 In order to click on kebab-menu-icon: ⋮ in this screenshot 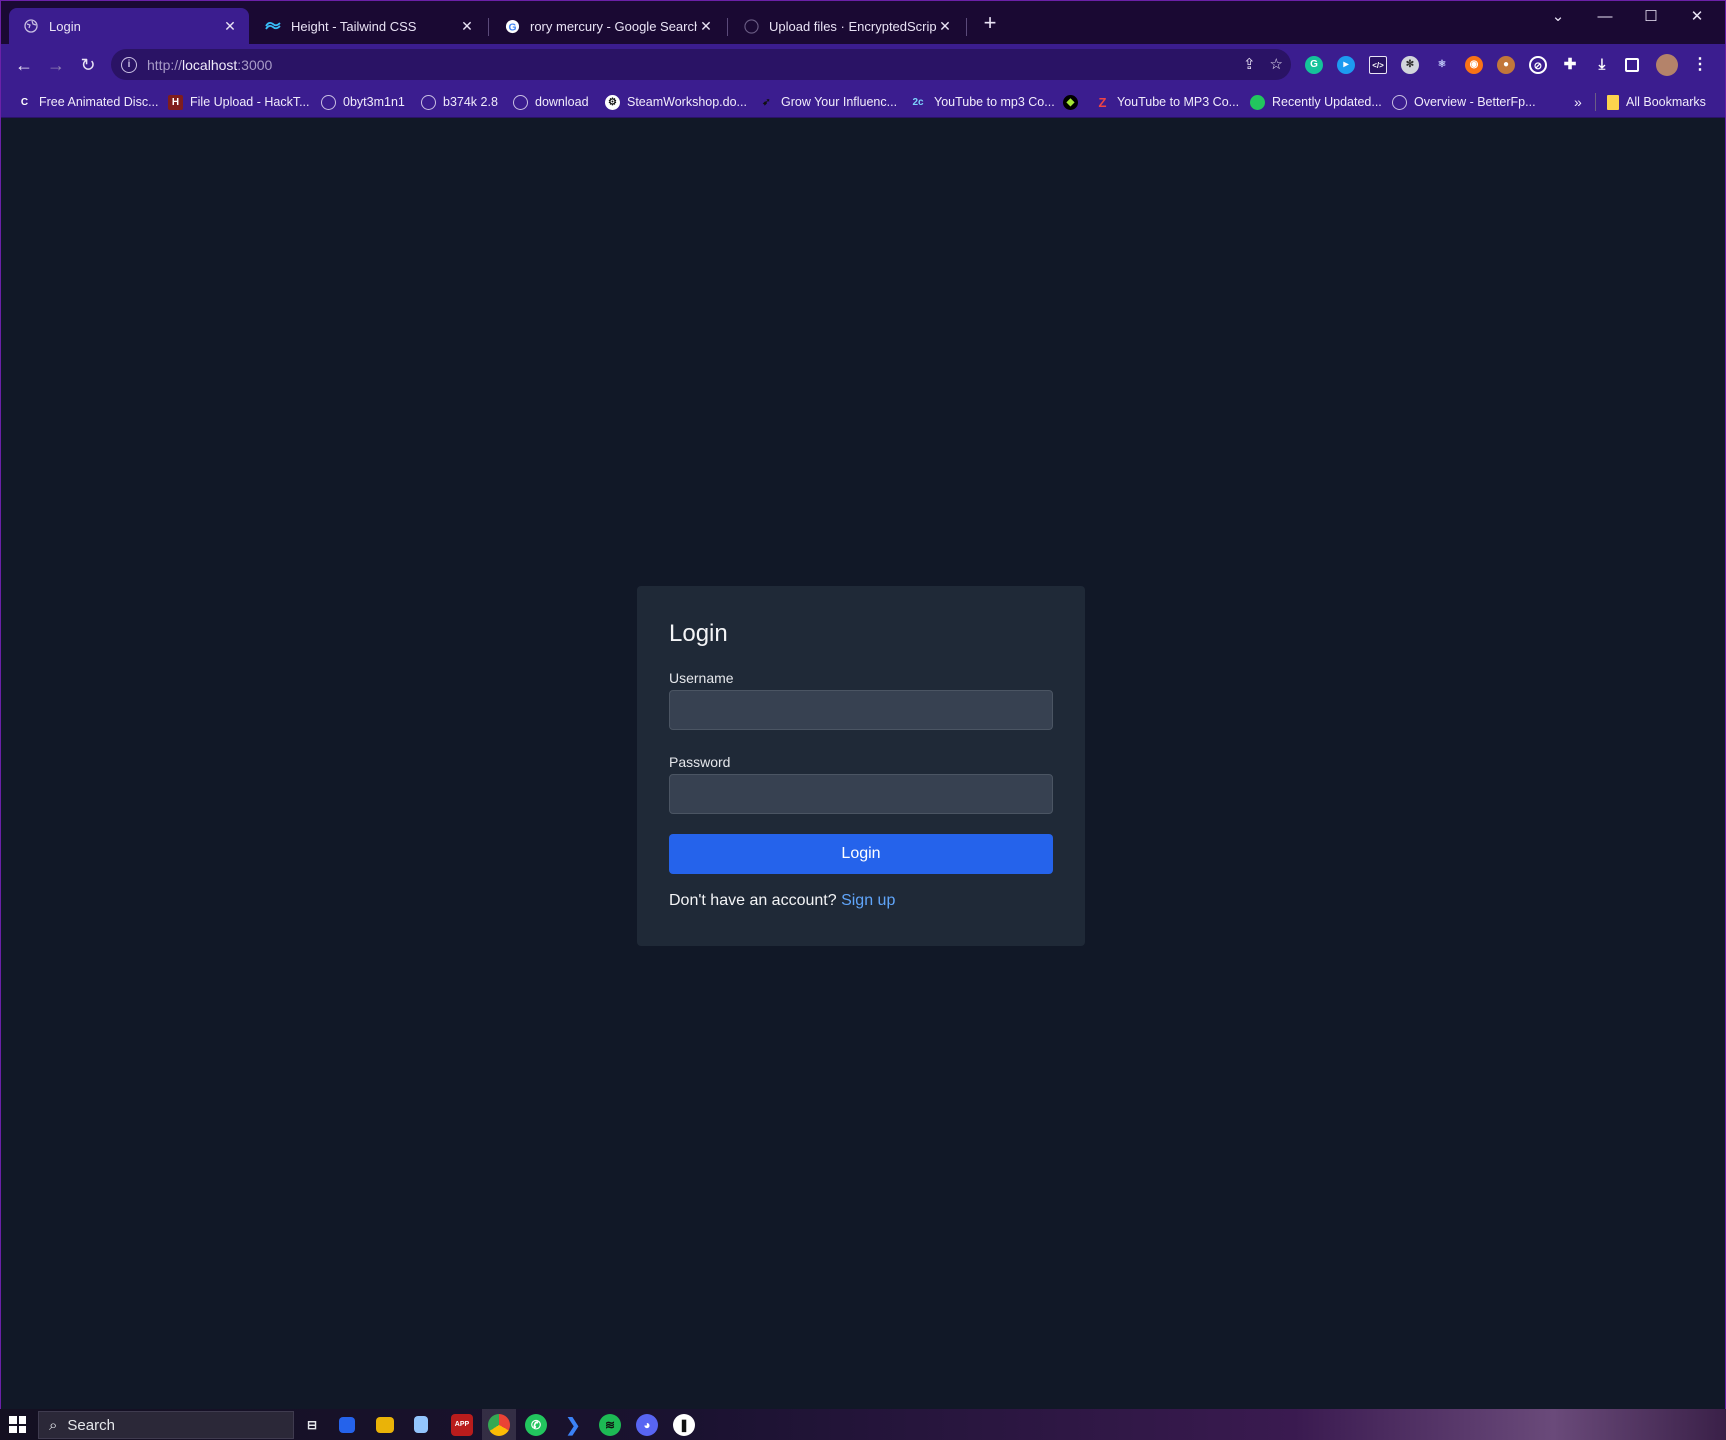, I will do `click(1700, 65)`.